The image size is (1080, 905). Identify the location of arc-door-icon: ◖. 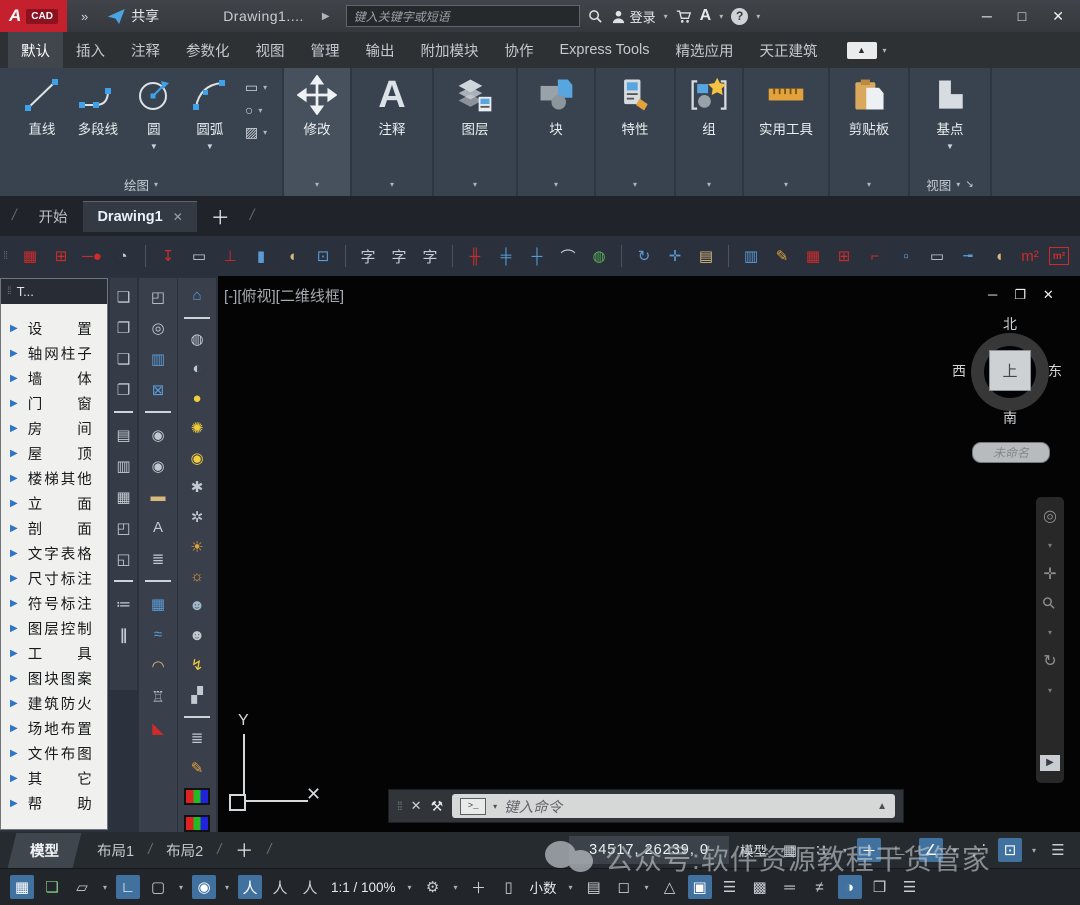
(292, 256).